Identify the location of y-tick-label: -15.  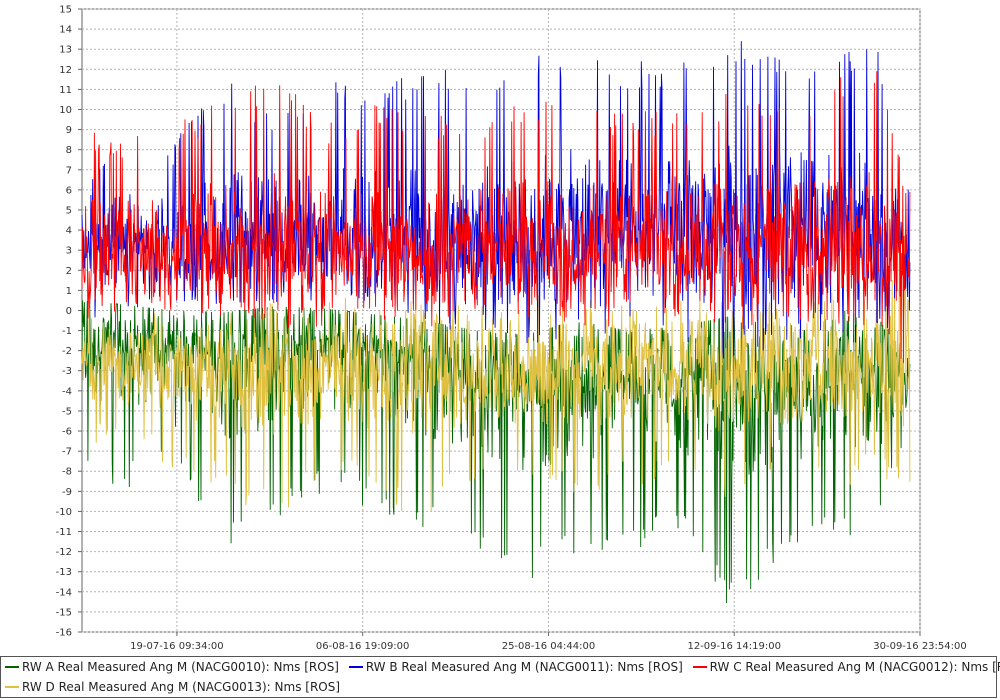
(64, 612).